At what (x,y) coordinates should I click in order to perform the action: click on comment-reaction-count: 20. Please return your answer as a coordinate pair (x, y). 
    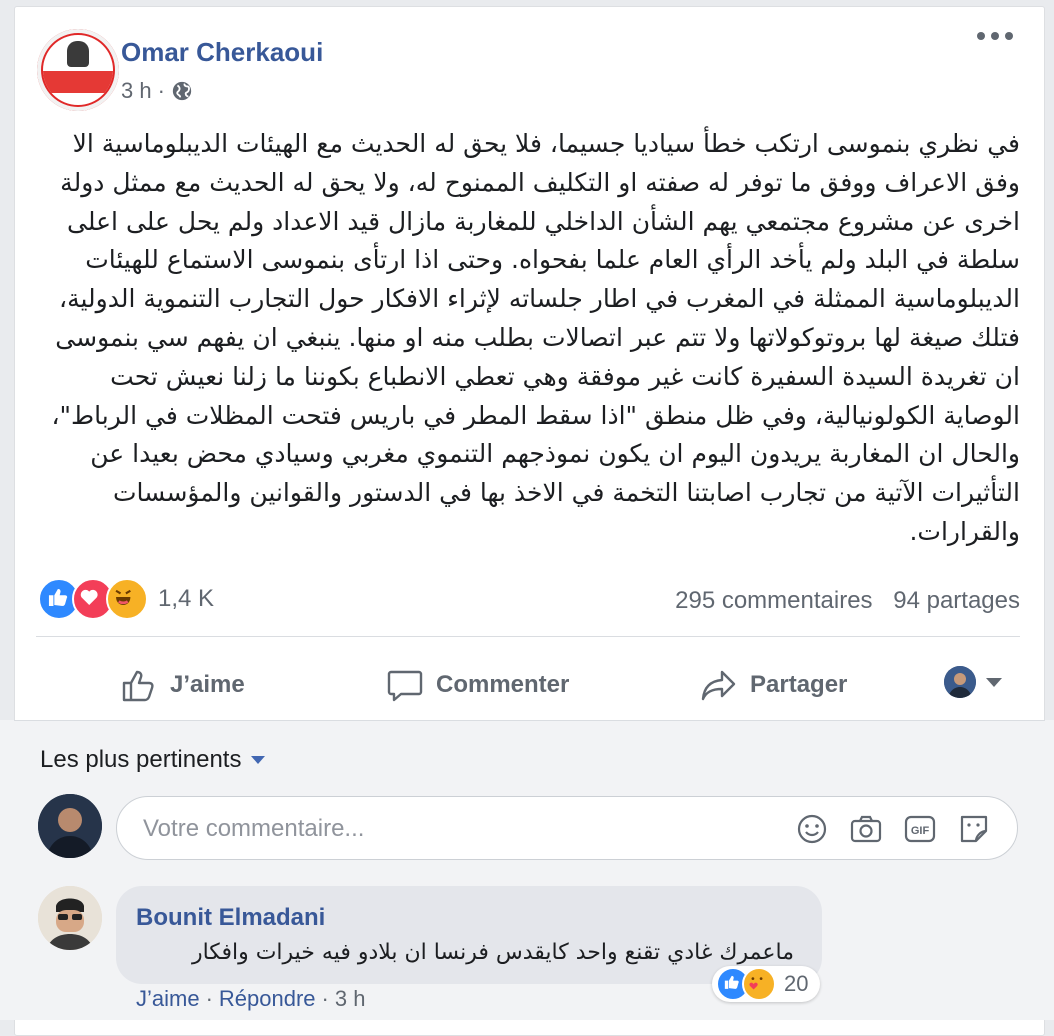
    Looking at the image, I should click on (796, 983).